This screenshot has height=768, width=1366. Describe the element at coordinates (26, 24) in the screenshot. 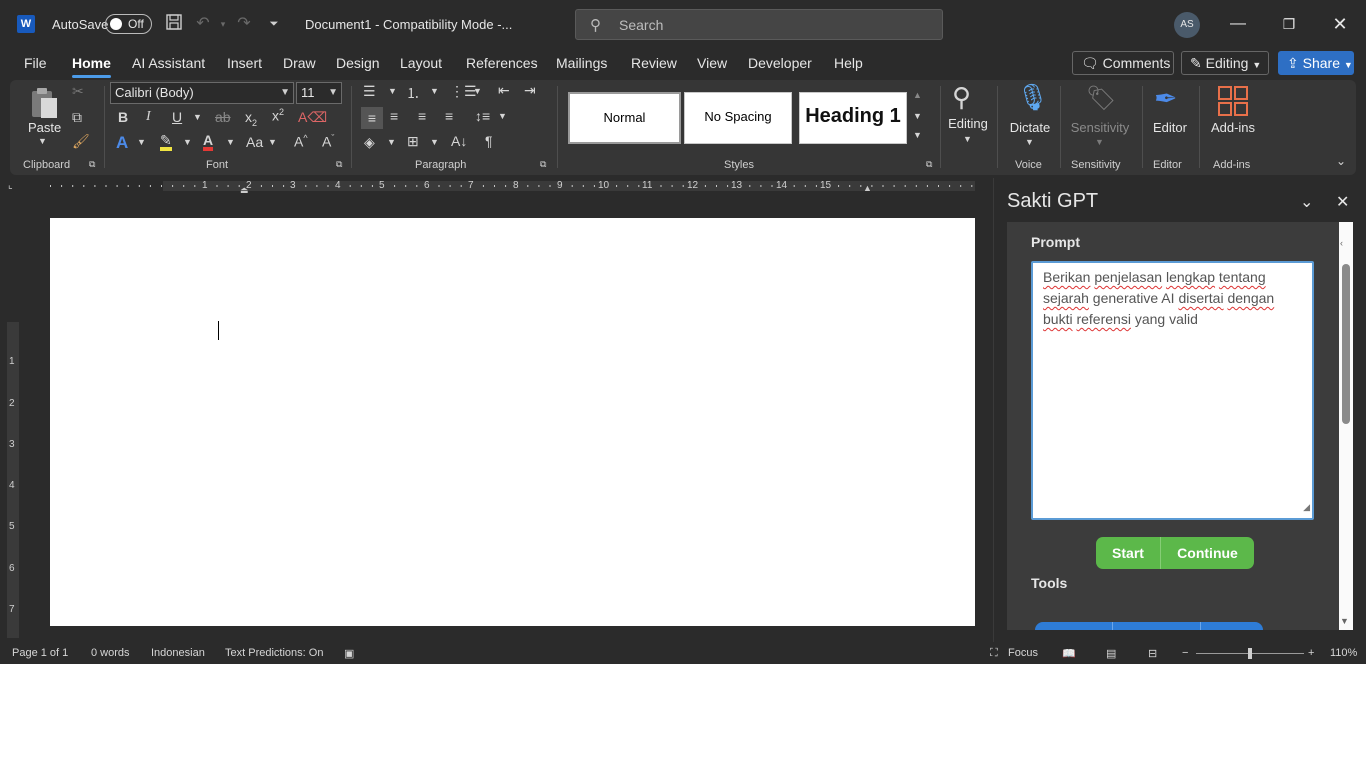

I see `word-icon: W` at that location.